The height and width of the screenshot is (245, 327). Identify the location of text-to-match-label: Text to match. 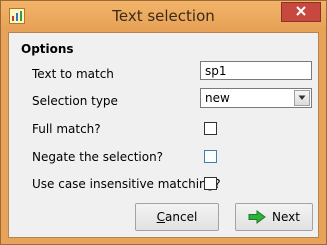
(73, 74).